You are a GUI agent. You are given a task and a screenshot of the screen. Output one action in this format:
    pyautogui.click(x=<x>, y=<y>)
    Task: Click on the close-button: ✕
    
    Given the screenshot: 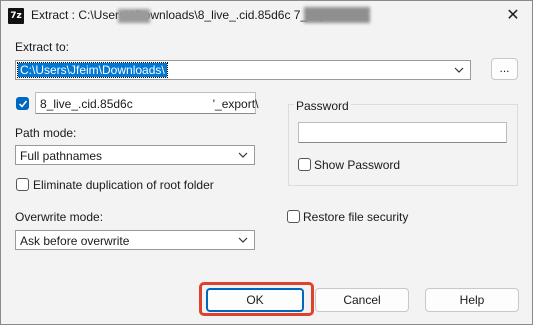 What is the action you would take?
    pyautogui.click(x=513, y=16)
    